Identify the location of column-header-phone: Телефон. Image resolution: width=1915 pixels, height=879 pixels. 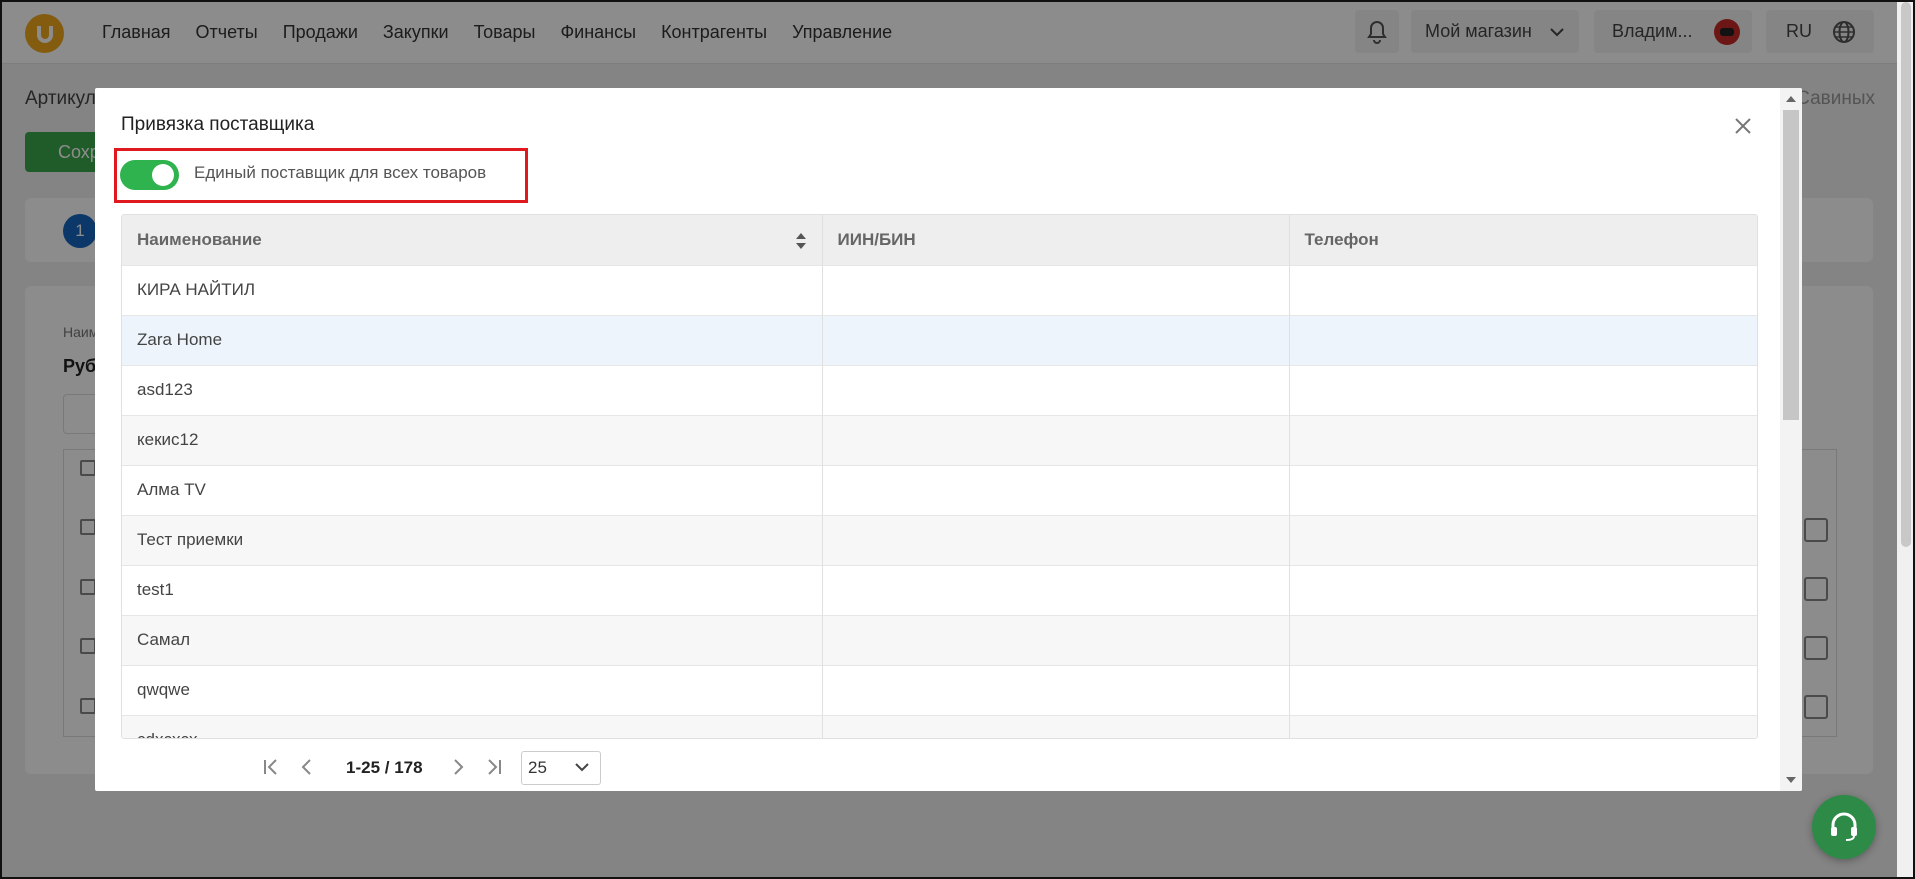
(1523, 240).